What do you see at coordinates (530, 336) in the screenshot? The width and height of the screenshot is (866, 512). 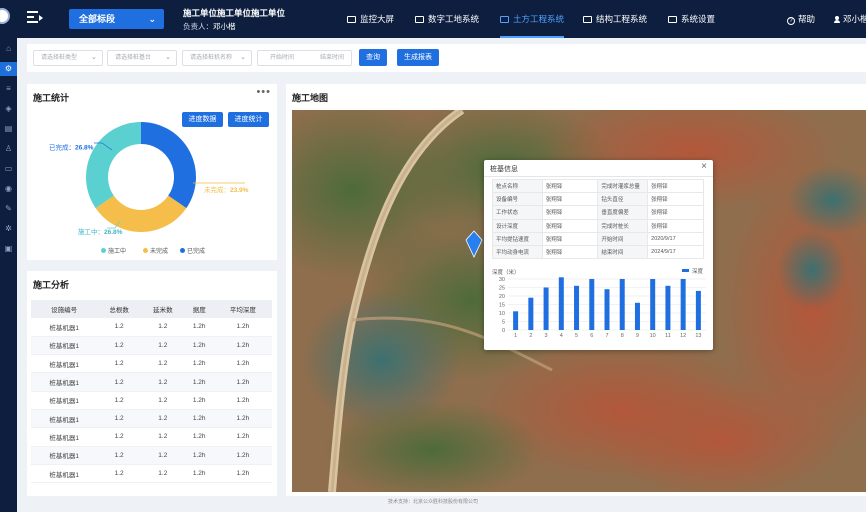 I see `x-tick-label: 2` at bounding box center [530, 336].